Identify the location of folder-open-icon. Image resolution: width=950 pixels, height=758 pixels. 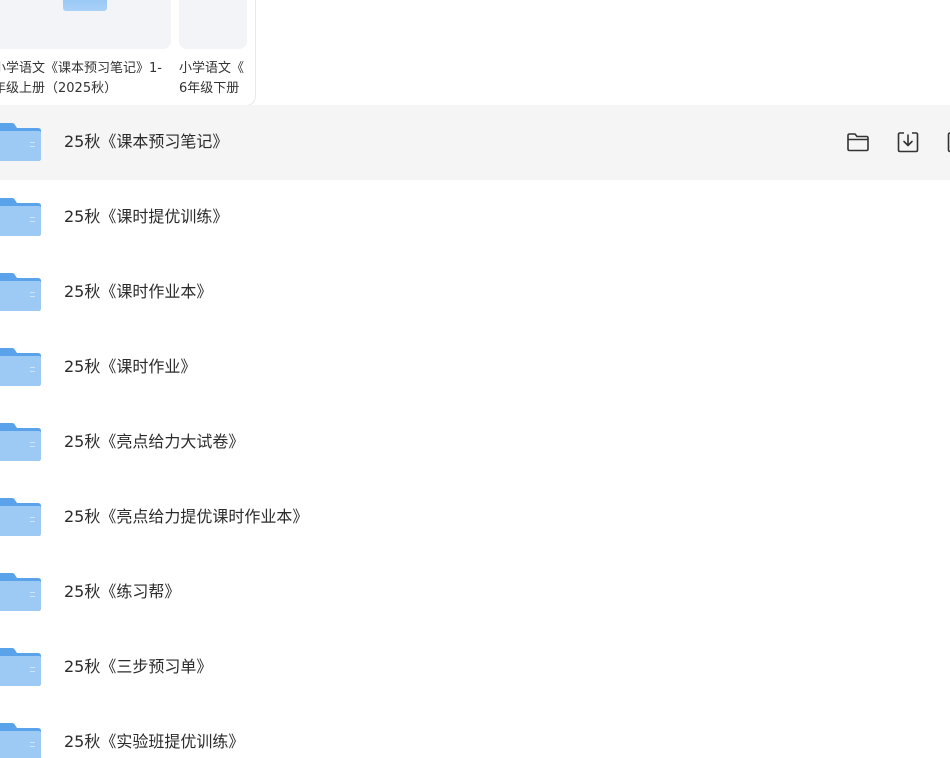
(858, 142).